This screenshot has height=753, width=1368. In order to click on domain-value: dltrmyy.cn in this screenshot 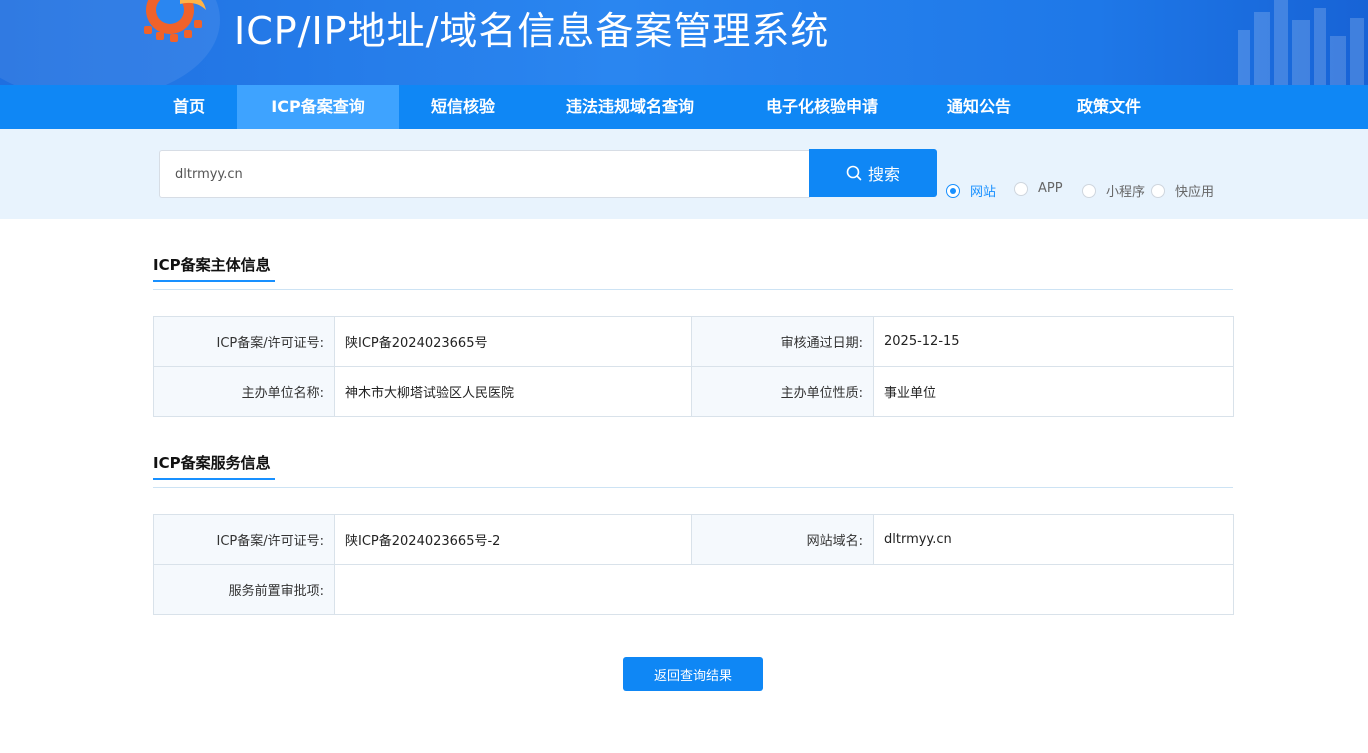, I will do `click(1053, 539)`.